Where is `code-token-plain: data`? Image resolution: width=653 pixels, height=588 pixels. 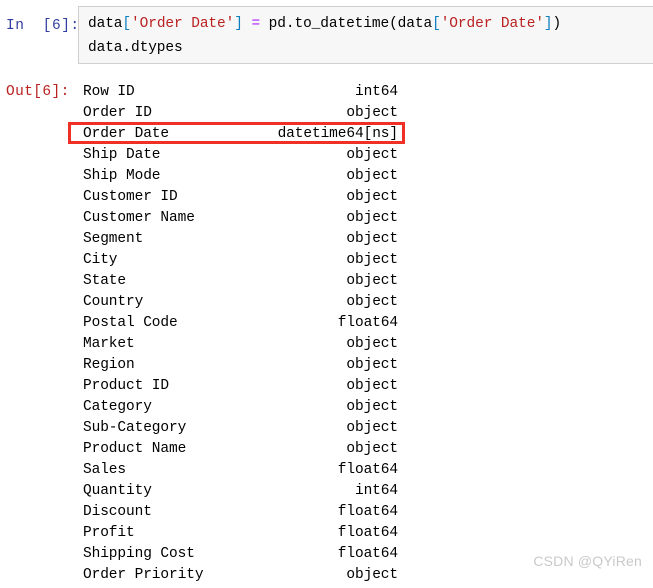
code-token-plain: data is located at coordinates (105, 24).